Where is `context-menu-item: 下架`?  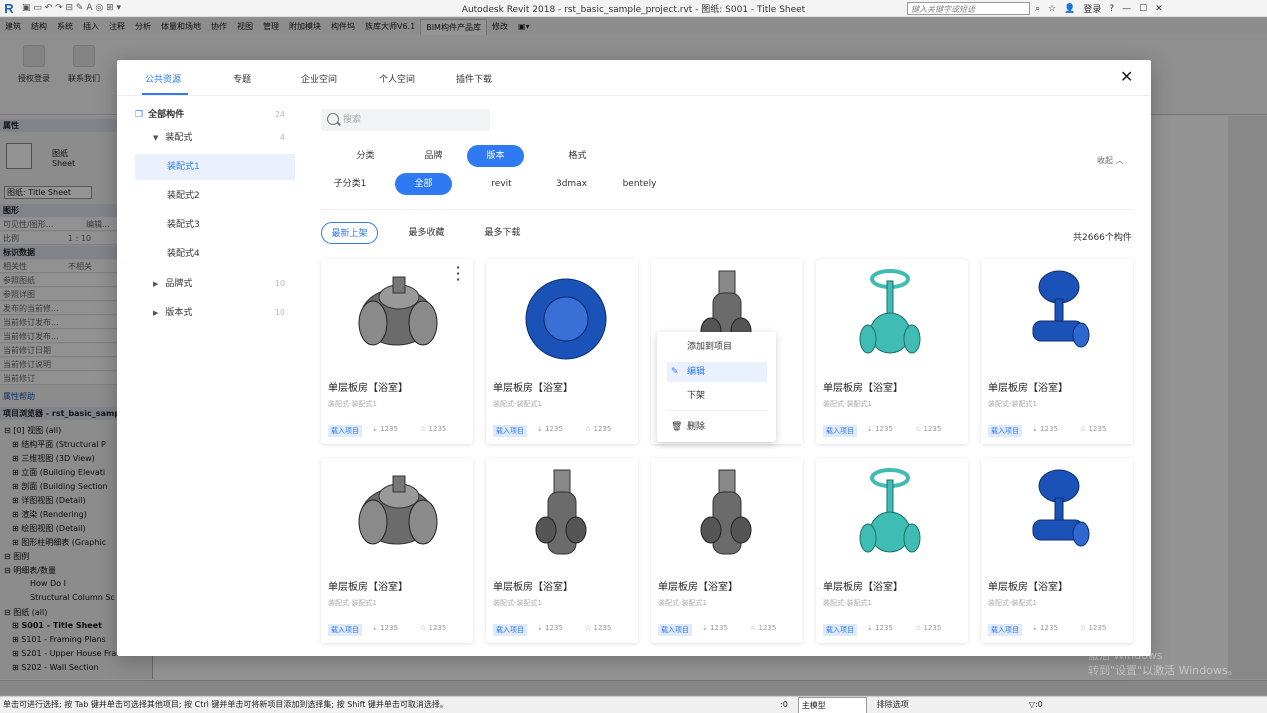 context-menu-item: 下架 is located at coordinates (717, 396).